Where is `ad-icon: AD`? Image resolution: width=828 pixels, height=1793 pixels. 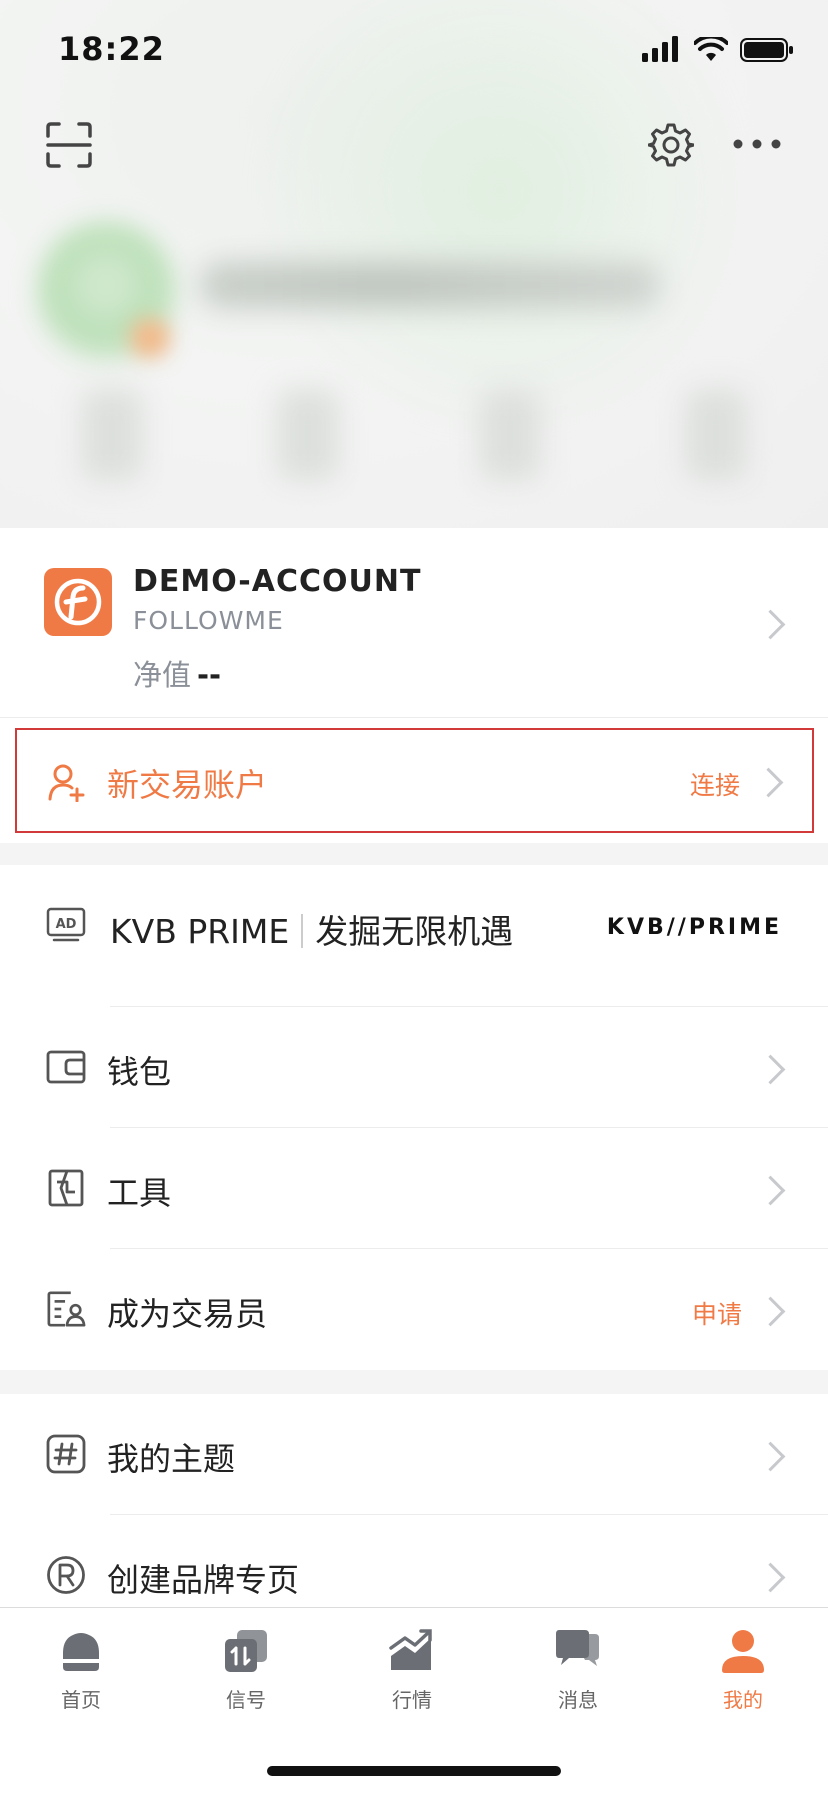 ad-icon: AD is located at coordinates (66, 925).